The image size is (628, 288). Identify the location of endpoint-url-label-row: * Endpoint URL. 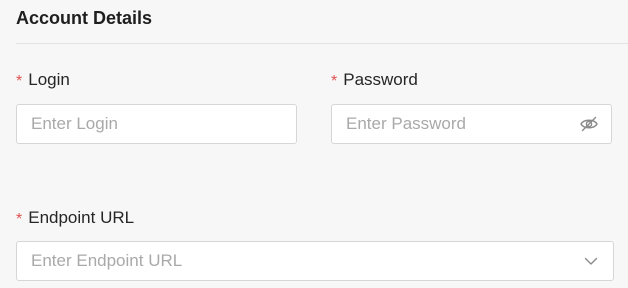
(75, 218).